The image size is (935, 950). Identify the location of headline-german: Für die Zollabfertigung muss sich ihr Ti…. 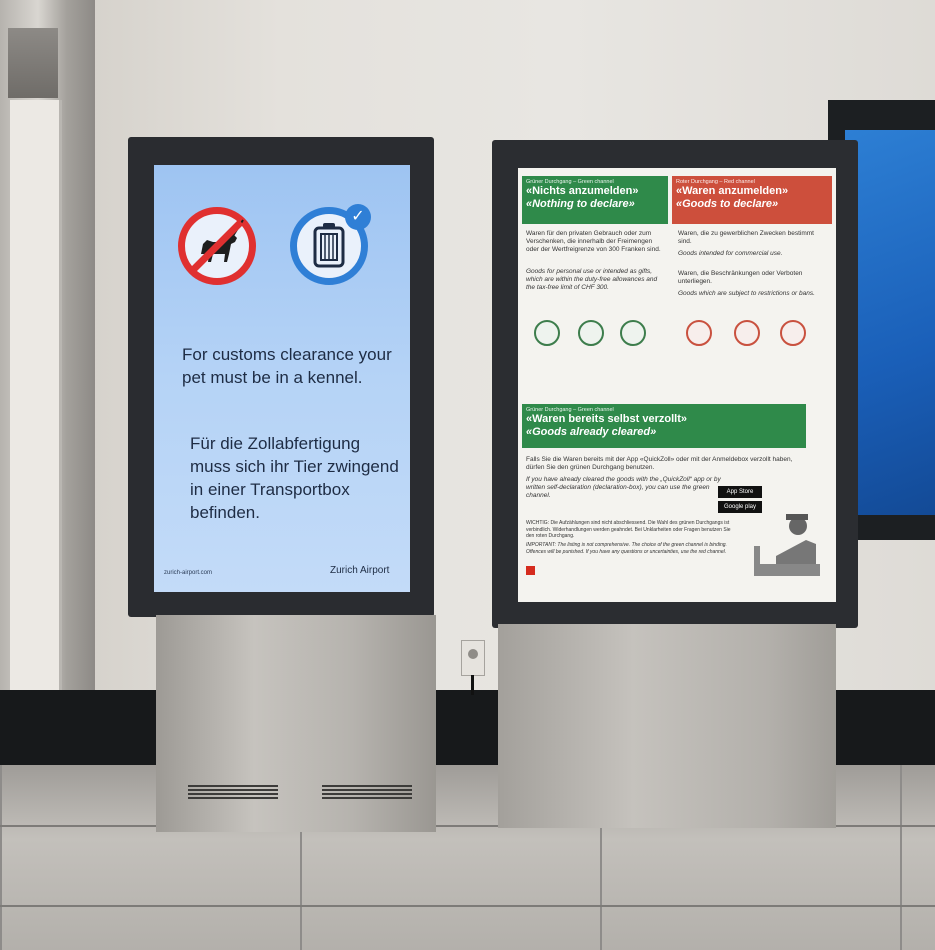
(294, 478).